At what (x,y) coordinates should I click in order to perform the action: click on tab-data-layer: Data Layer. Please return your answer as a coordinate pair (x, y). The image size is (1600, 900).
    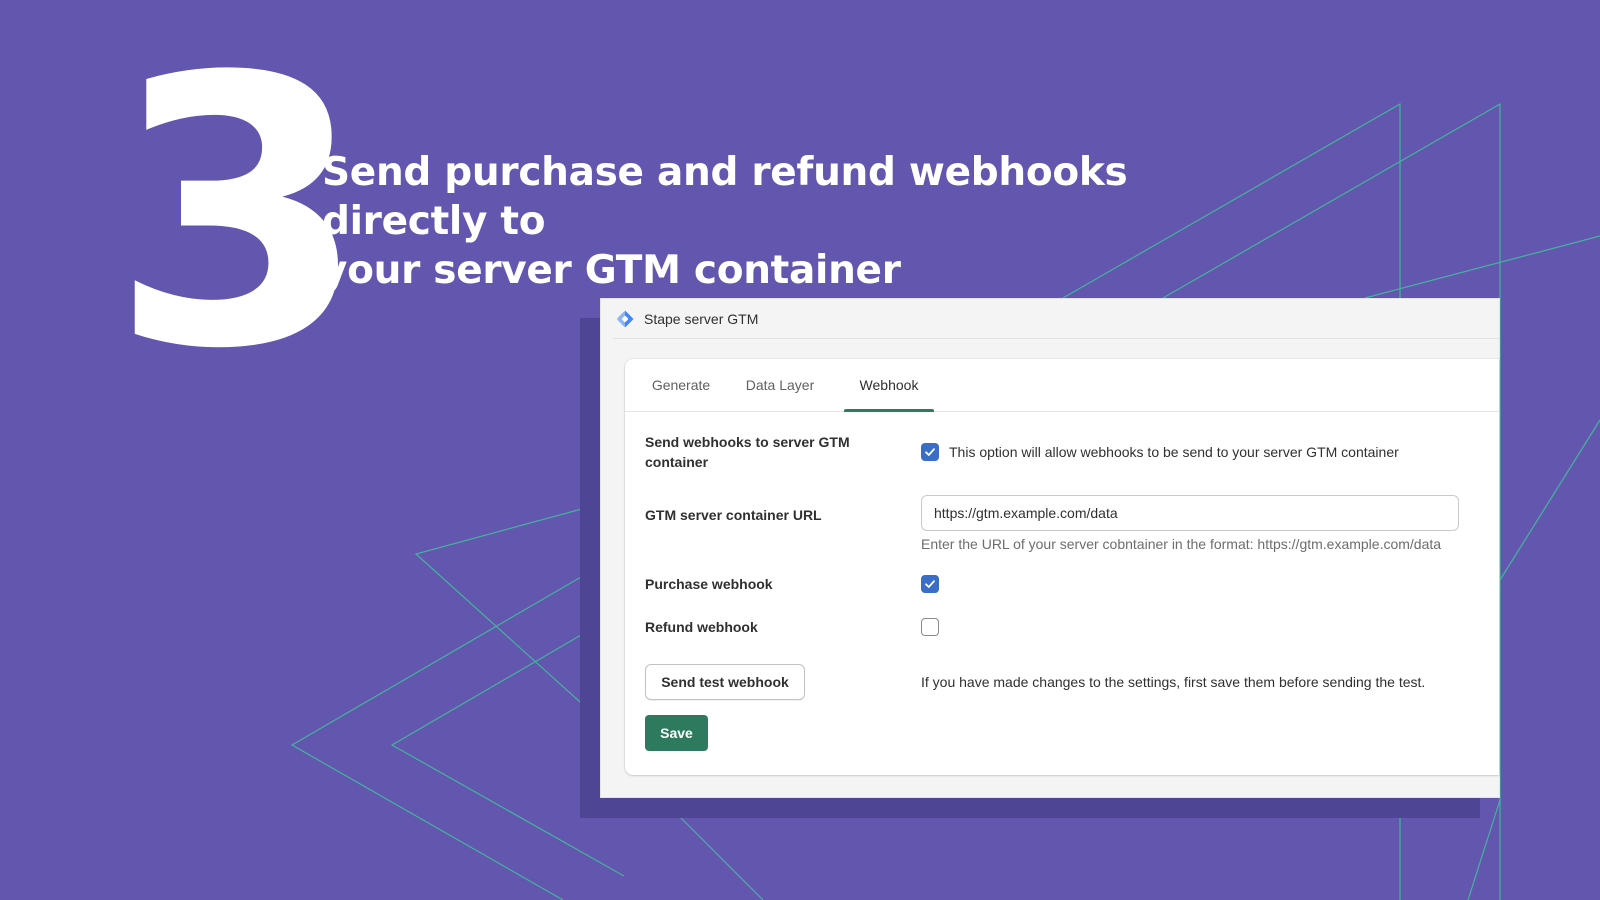
    Looking at the image, I should click on (780, 385).